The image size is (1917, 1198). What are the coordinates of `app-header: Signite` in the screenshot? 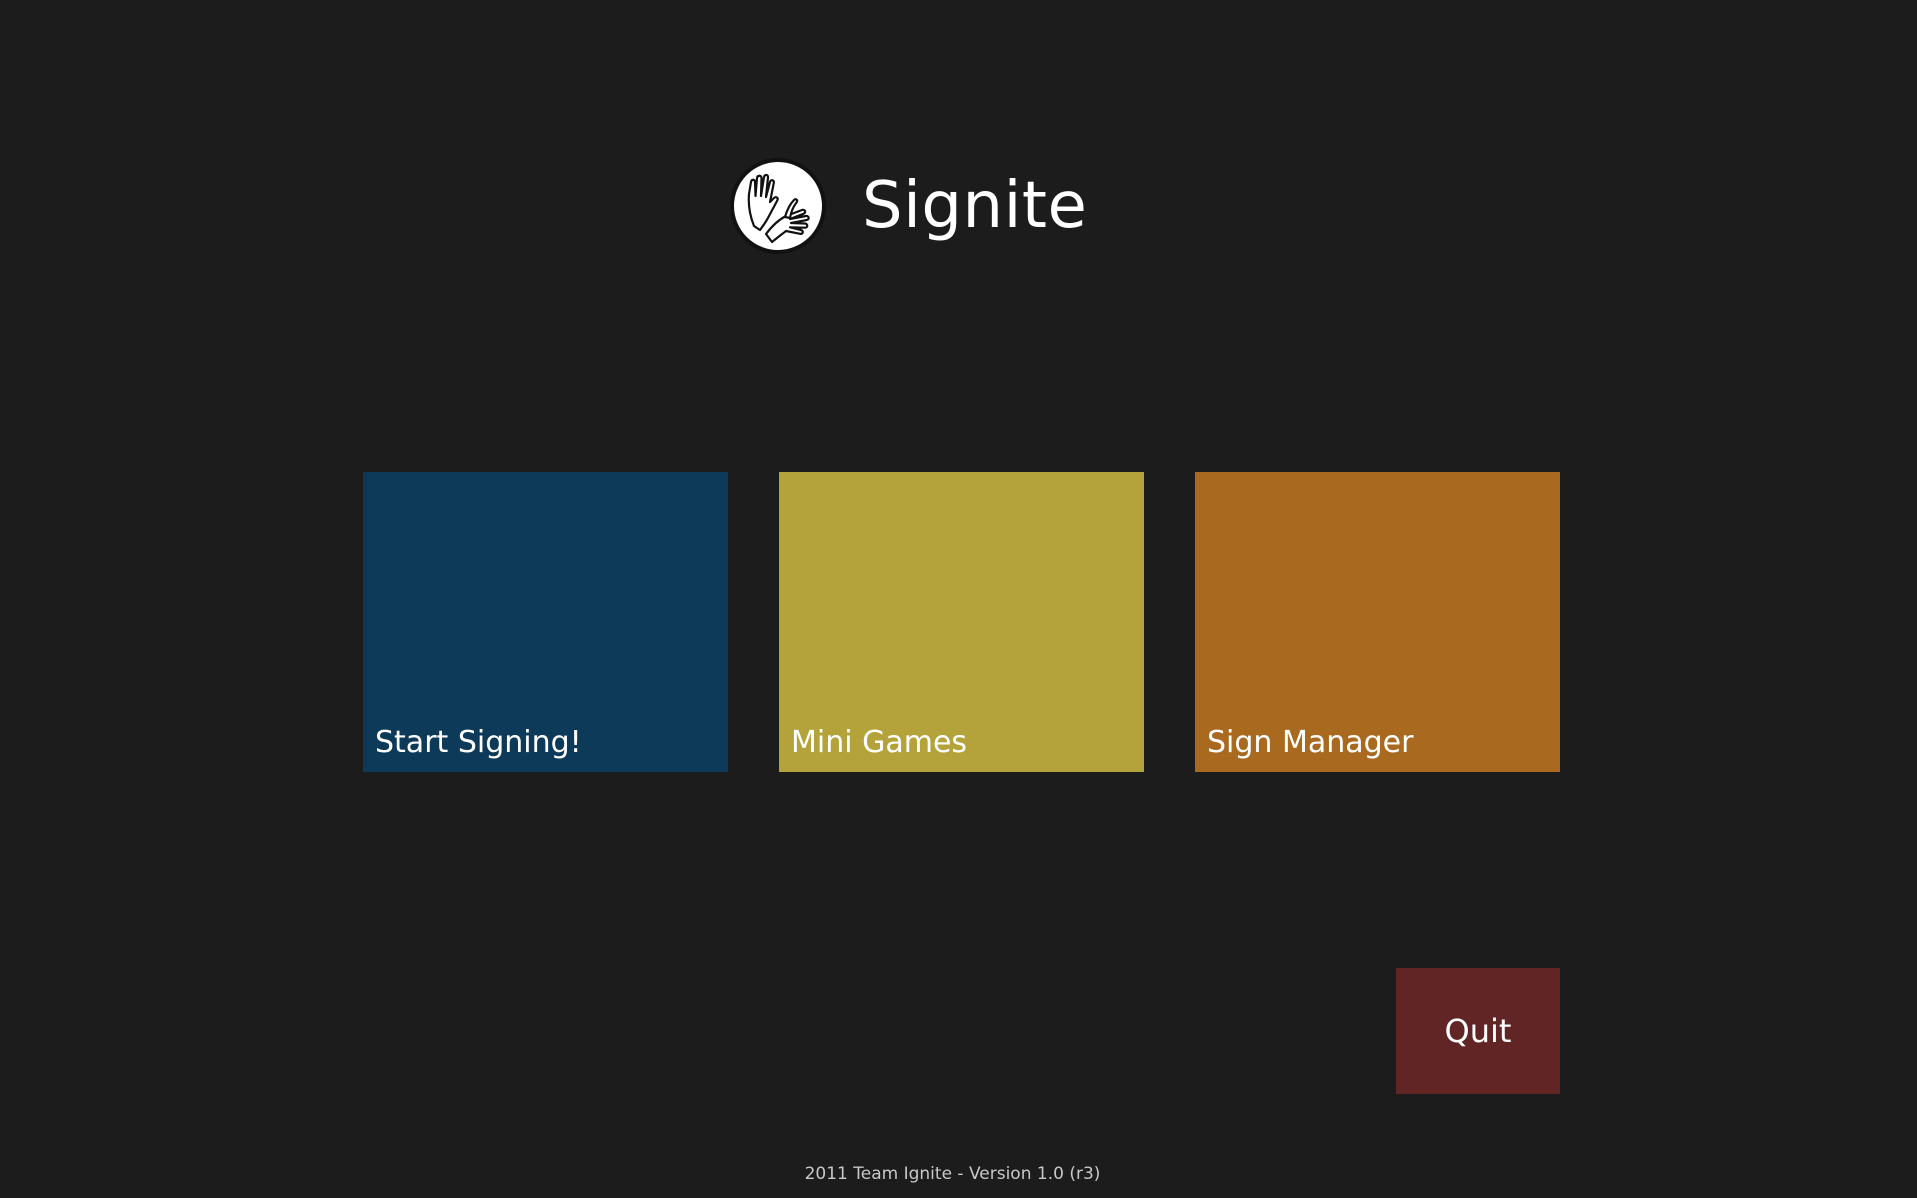 It's located at (908, 206).